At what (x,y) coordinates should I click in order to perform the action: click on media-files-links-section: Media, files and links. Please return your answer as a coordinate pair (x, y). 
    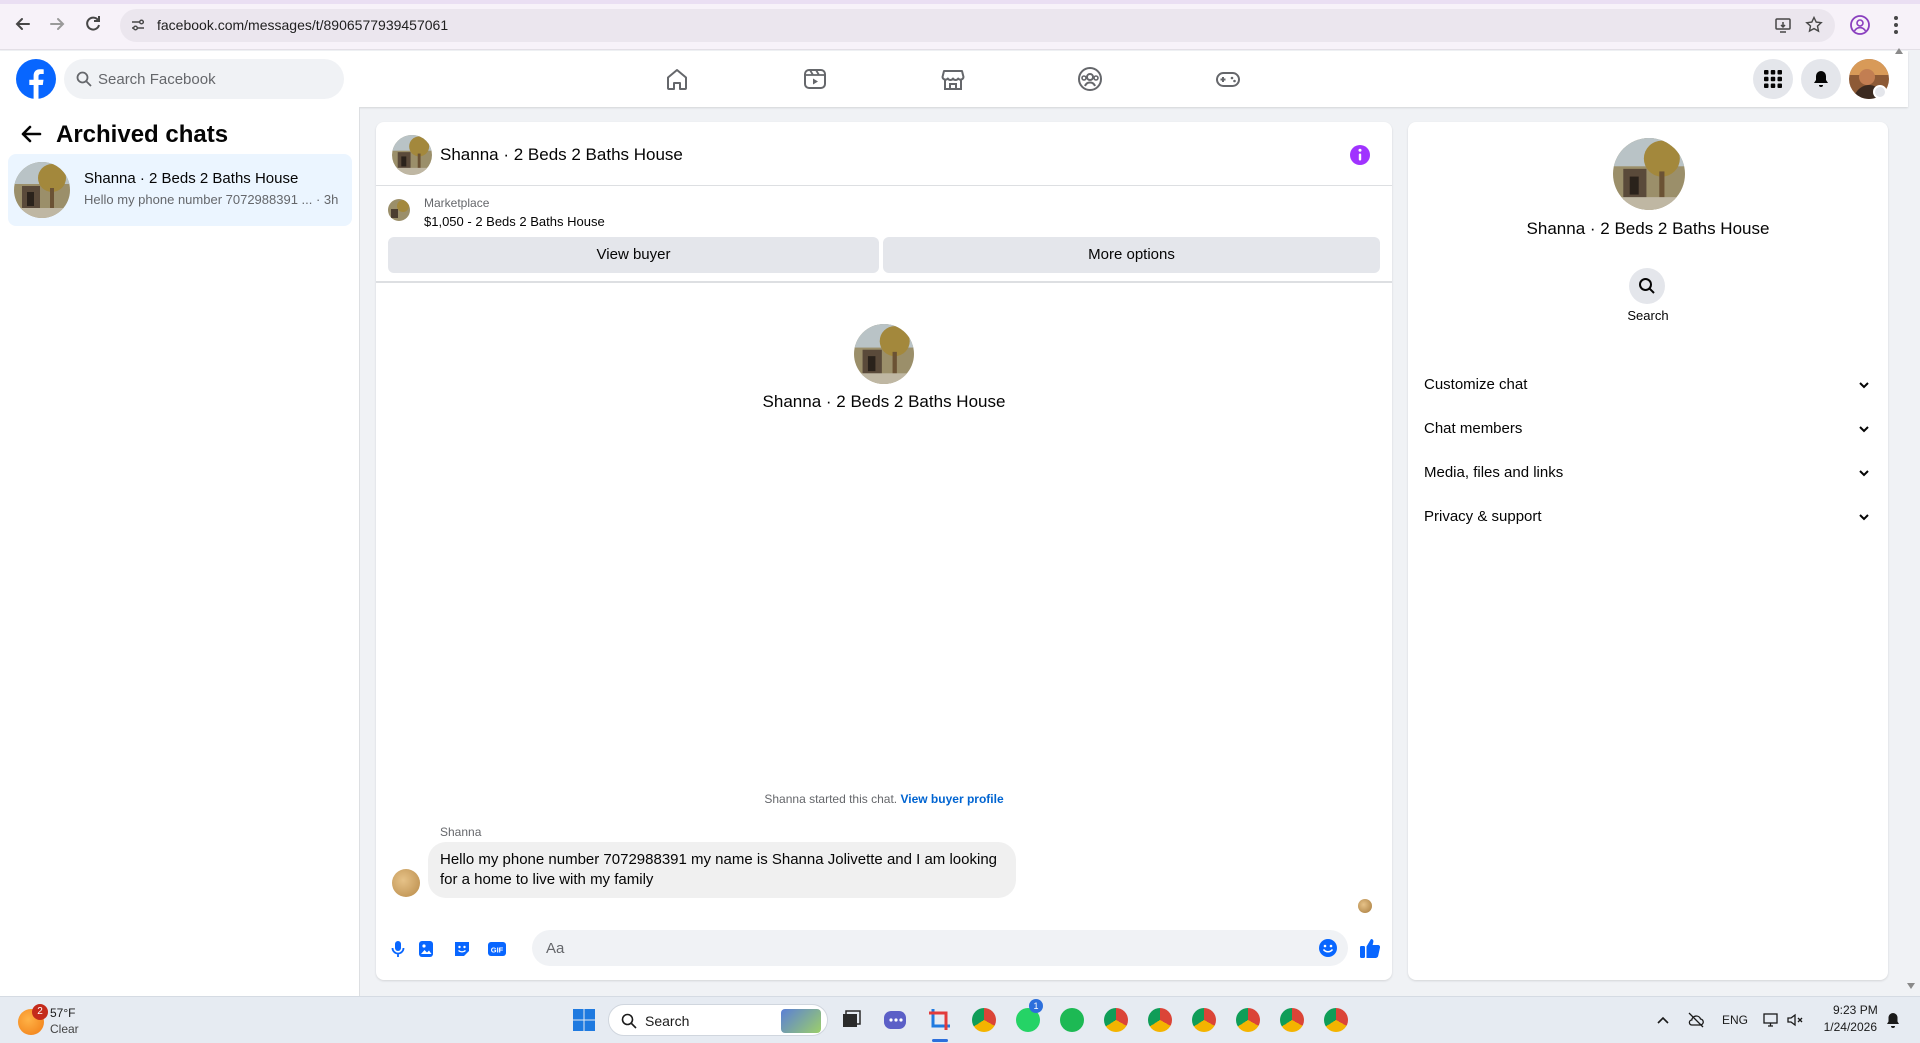
    Looking at the image, I should click on (1648, 473).